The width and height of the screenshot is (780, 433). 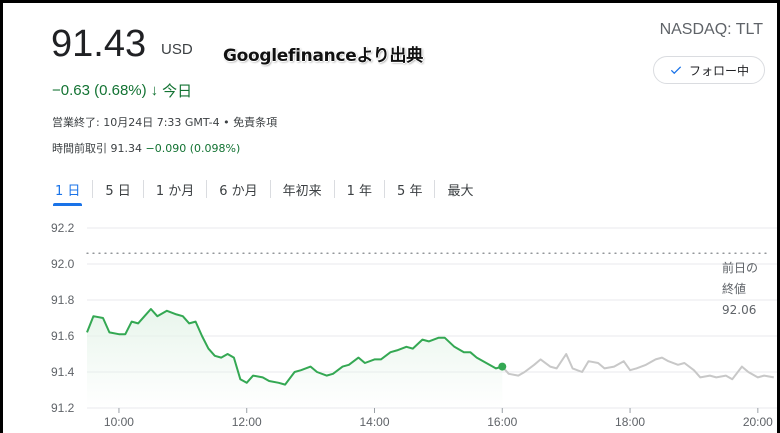 I want to click on tab-1-year: 1 年, so click(x=359, y=189).